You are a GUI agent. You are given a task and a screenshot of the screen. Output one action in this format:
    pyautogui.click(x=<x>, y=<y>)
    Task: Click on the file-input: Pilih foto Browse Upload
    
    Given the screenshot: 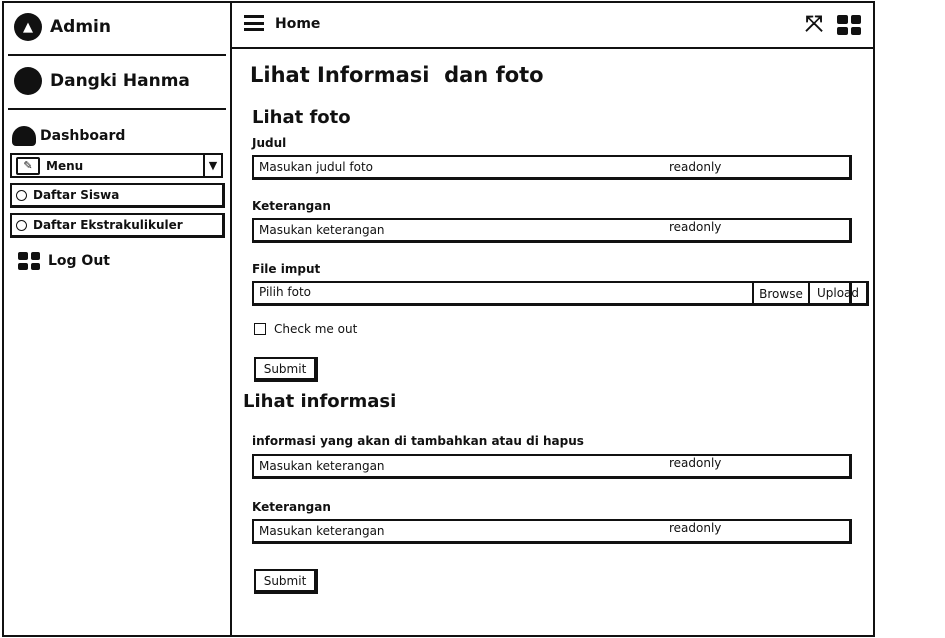 What is the action you would take?
    pyautogui.click(x=560, y=293)
    